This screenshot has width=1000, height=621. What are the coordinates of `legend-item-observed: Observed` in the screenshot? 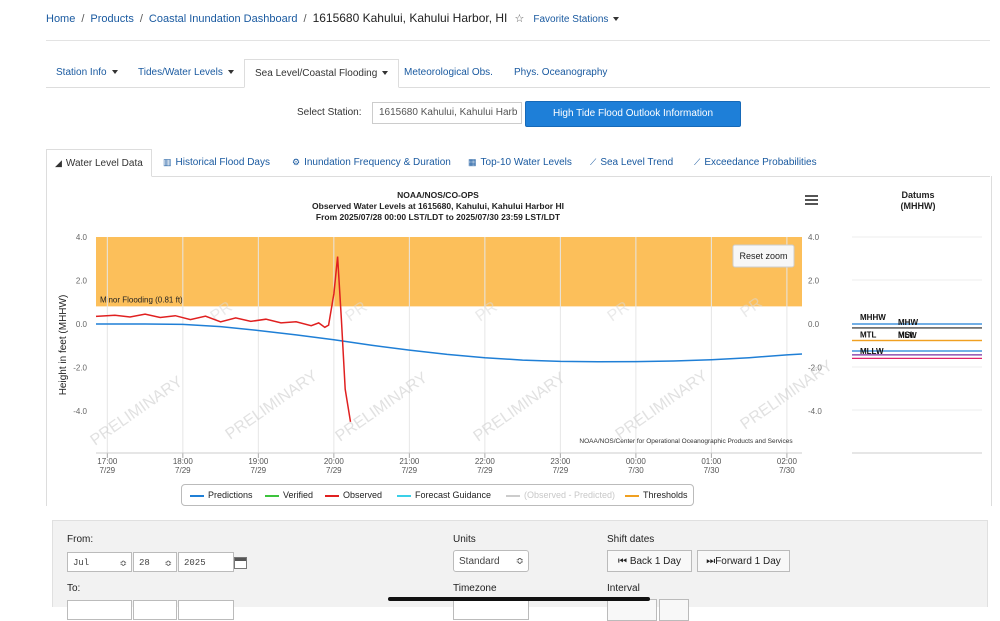 It's located at (353, 495).